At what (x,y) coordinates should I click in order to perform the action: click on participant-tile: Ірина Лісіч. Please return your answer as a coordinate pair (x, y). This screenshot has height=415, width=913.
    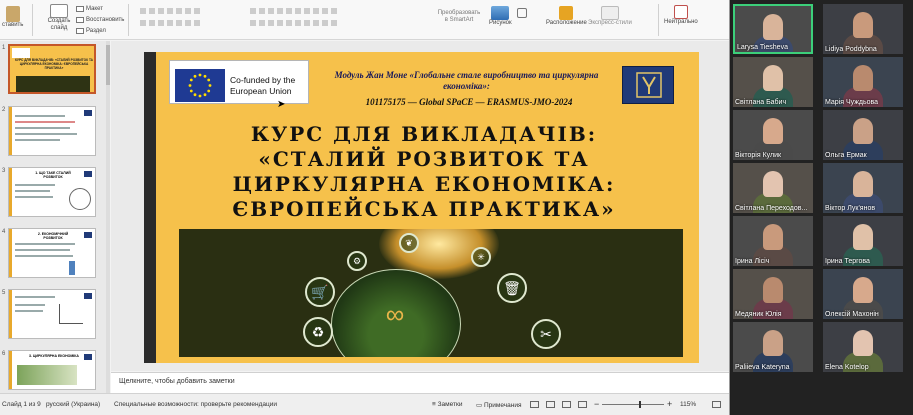
    Looking at the image, I should click on (773, 241).